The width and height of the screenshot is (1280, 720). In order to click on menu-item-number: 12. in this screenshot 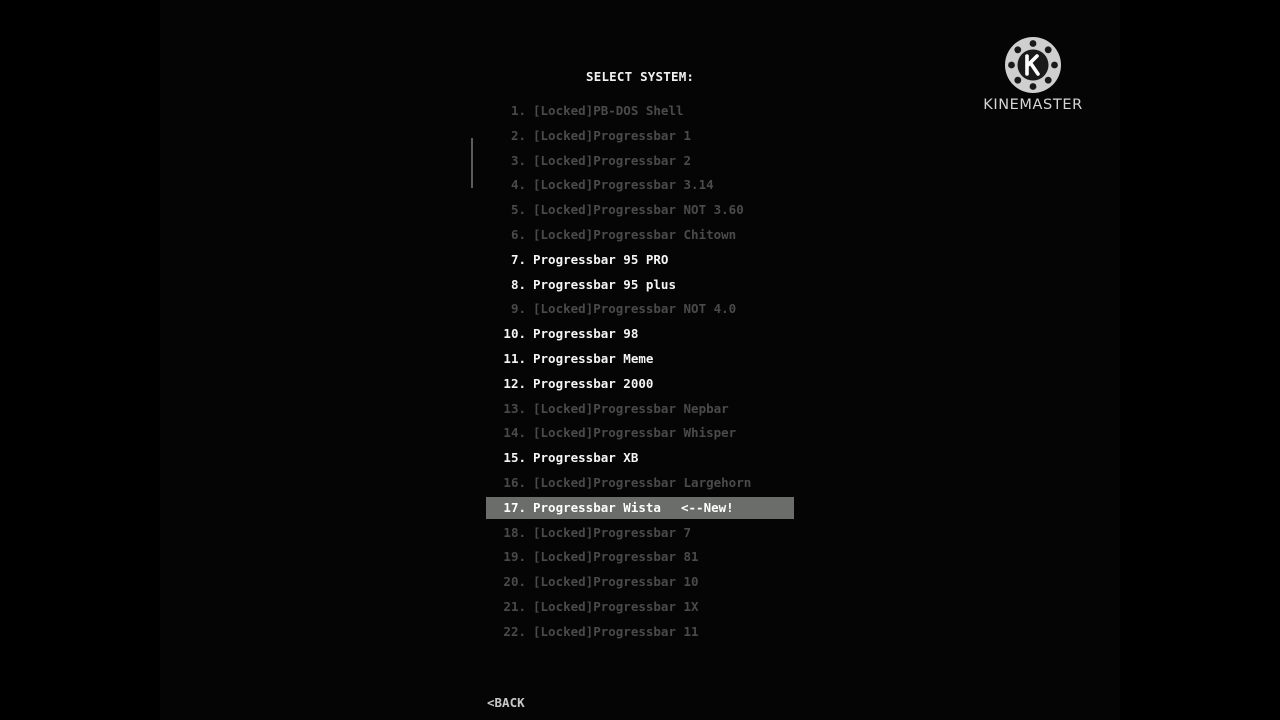, I will do `click(514, 383)`.